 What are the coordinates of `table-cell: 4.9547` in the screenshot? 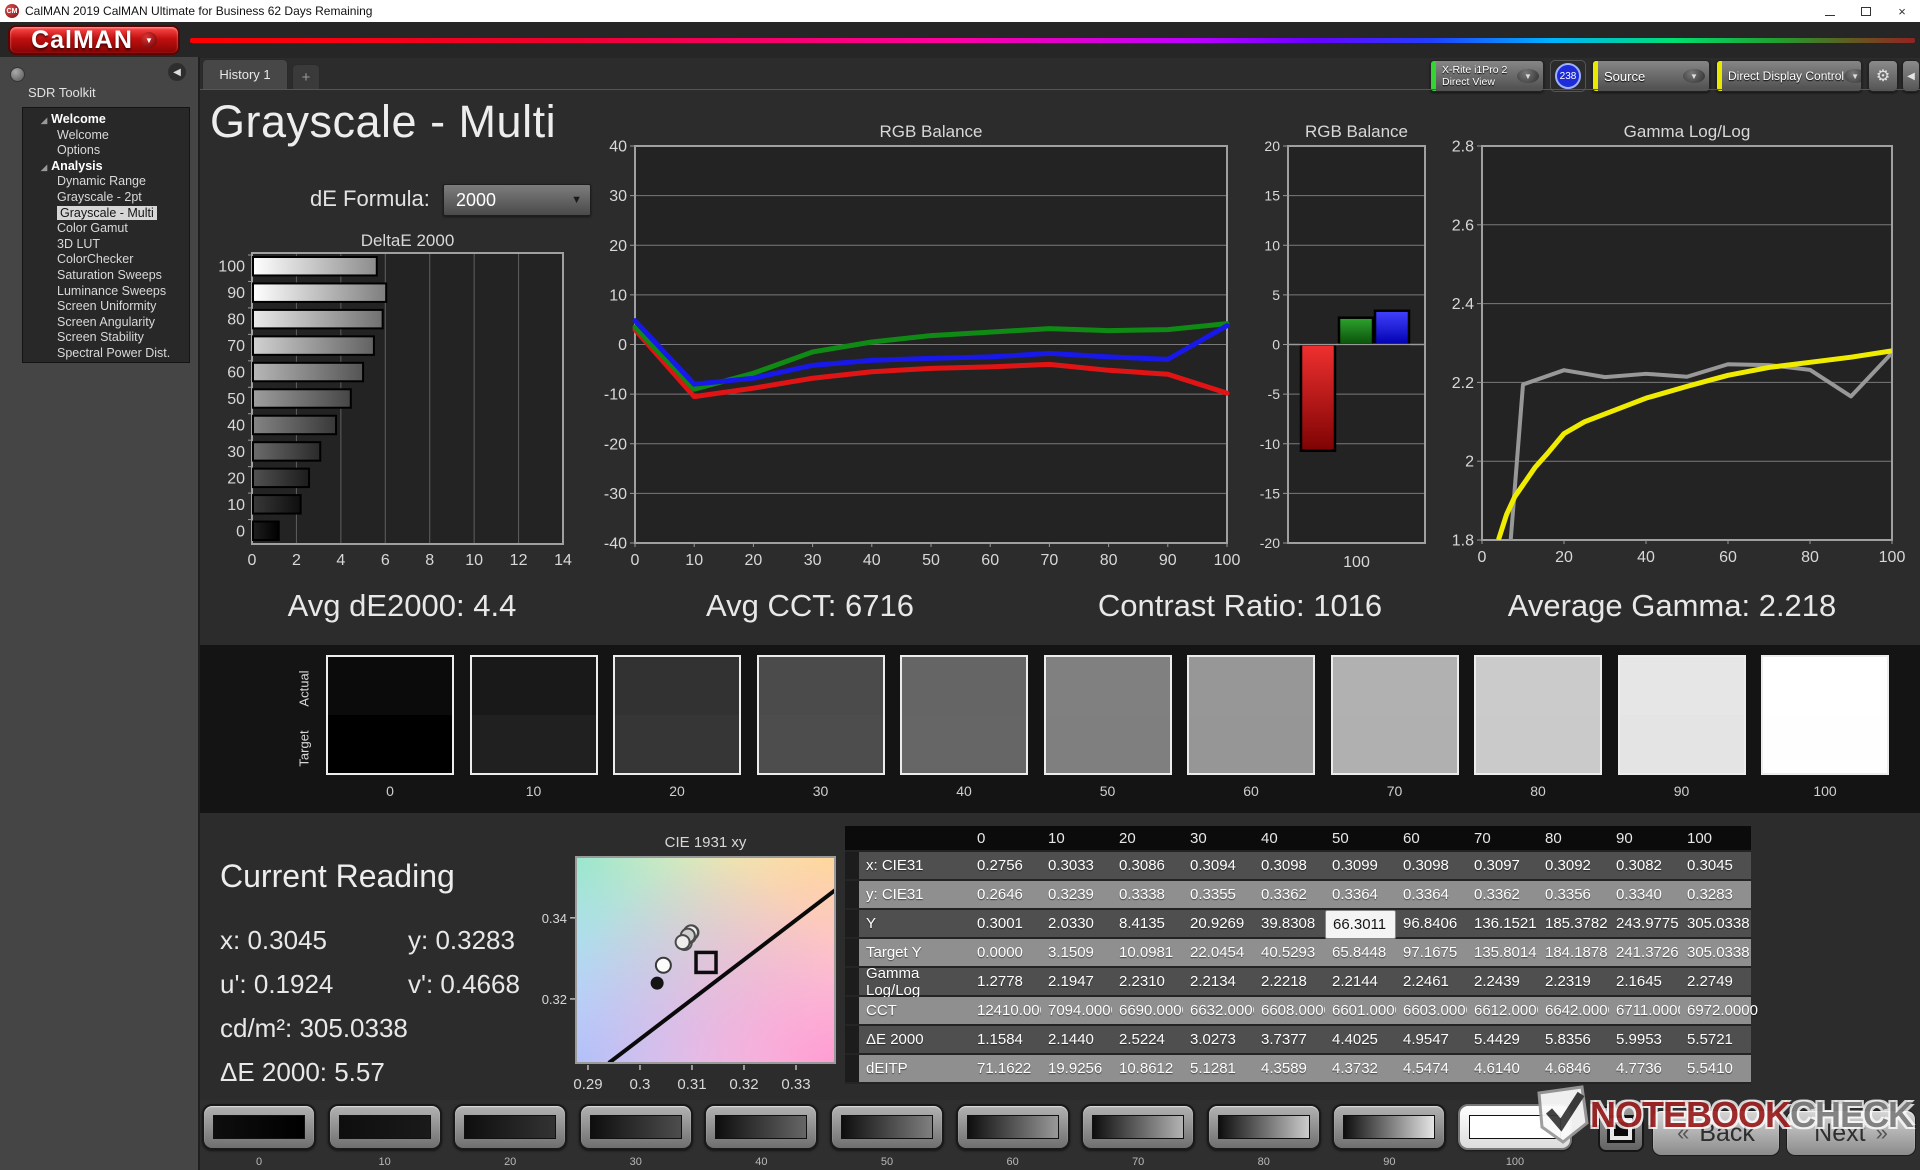 It's located at (1431, 1040).